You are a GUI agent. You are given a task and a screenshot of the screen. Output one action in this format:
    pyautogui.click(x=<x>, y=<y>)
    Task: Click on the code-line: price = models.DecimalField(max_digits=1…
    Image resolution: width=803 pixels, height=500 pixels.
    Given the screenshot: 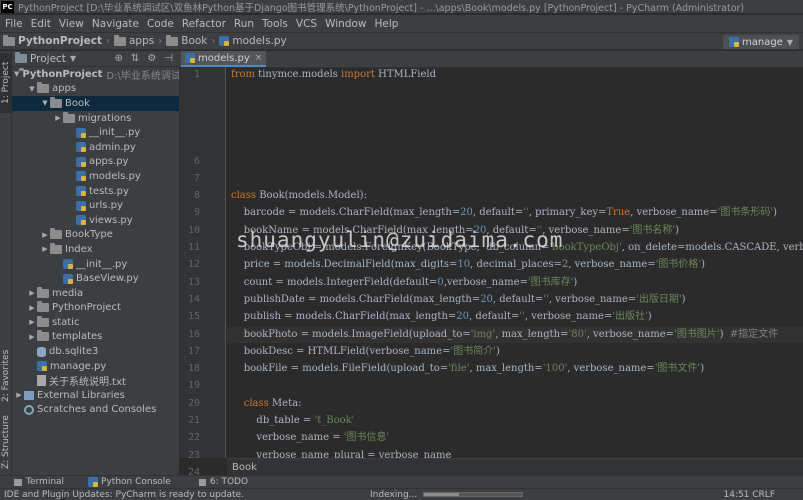 What is the action you would take?
    pyautogui.click(x=468, y=265)
    